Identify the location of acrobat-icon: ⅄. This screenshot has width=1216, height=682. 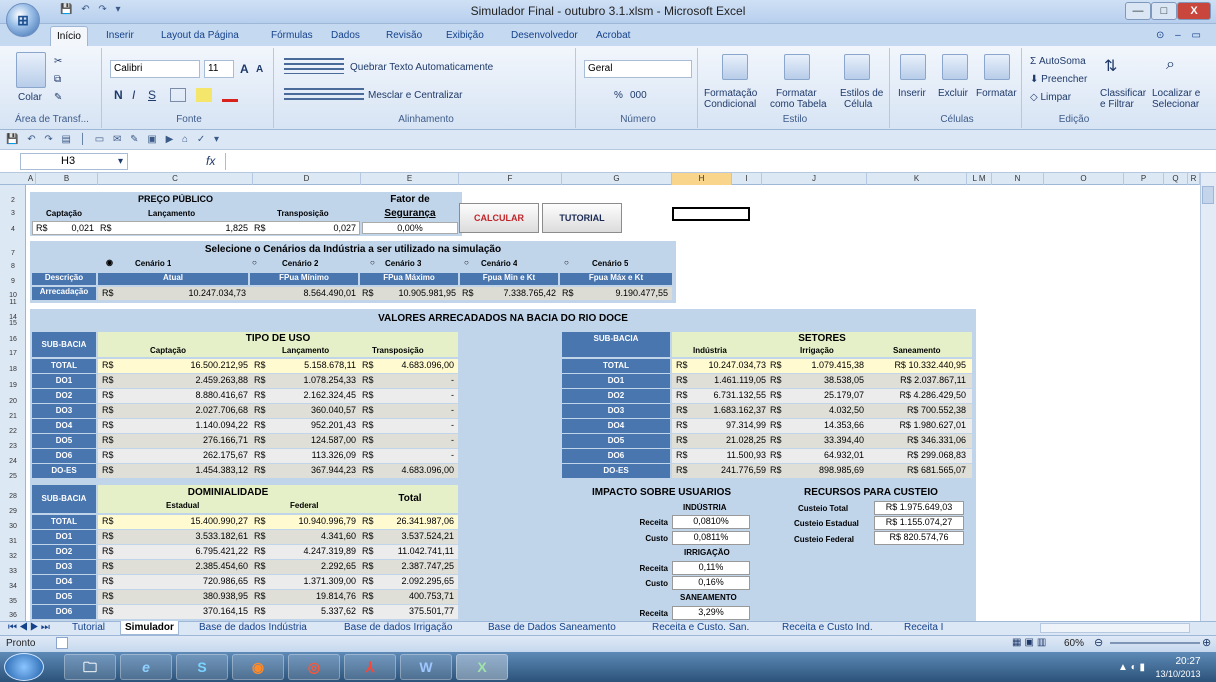
(370, 667).